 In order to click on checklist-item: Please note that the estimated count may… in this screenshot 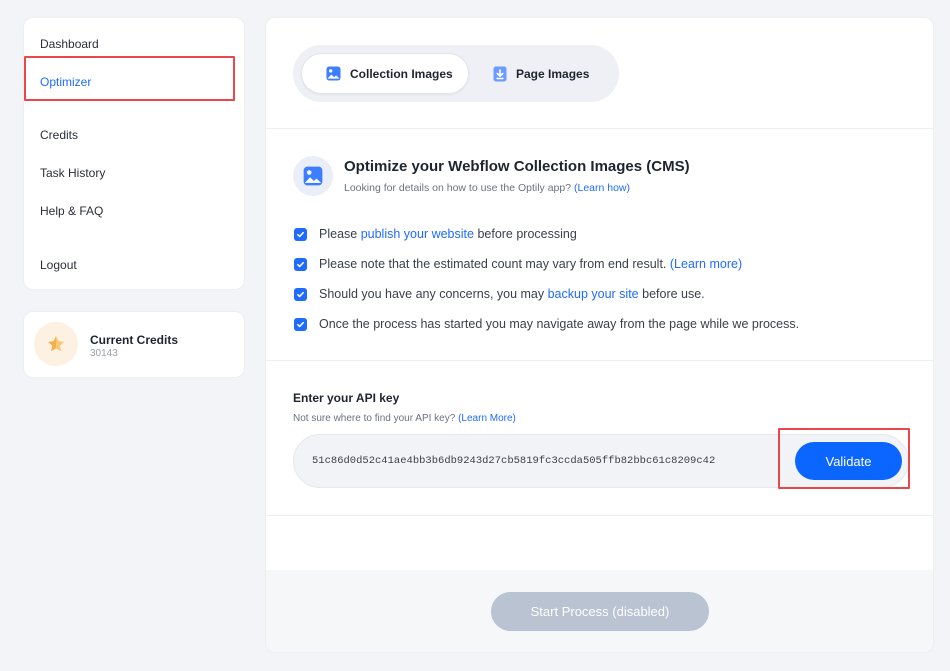, I will do `click(518, 264)`.